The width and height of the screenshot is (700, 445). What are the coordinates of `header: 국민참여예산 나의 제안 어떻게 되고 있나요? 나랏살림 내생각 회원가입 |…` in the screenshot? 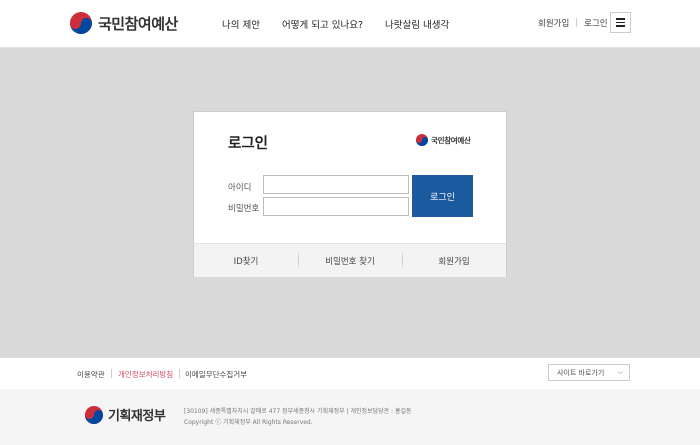 It's located at (350, 24).